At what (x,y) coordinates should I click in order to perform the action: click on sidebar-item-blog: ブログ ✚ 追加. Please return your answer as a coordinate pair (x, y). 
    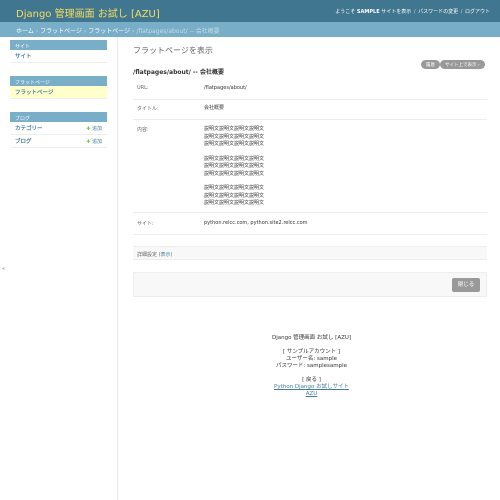
    Looking at the image, I should click on (58, 141).